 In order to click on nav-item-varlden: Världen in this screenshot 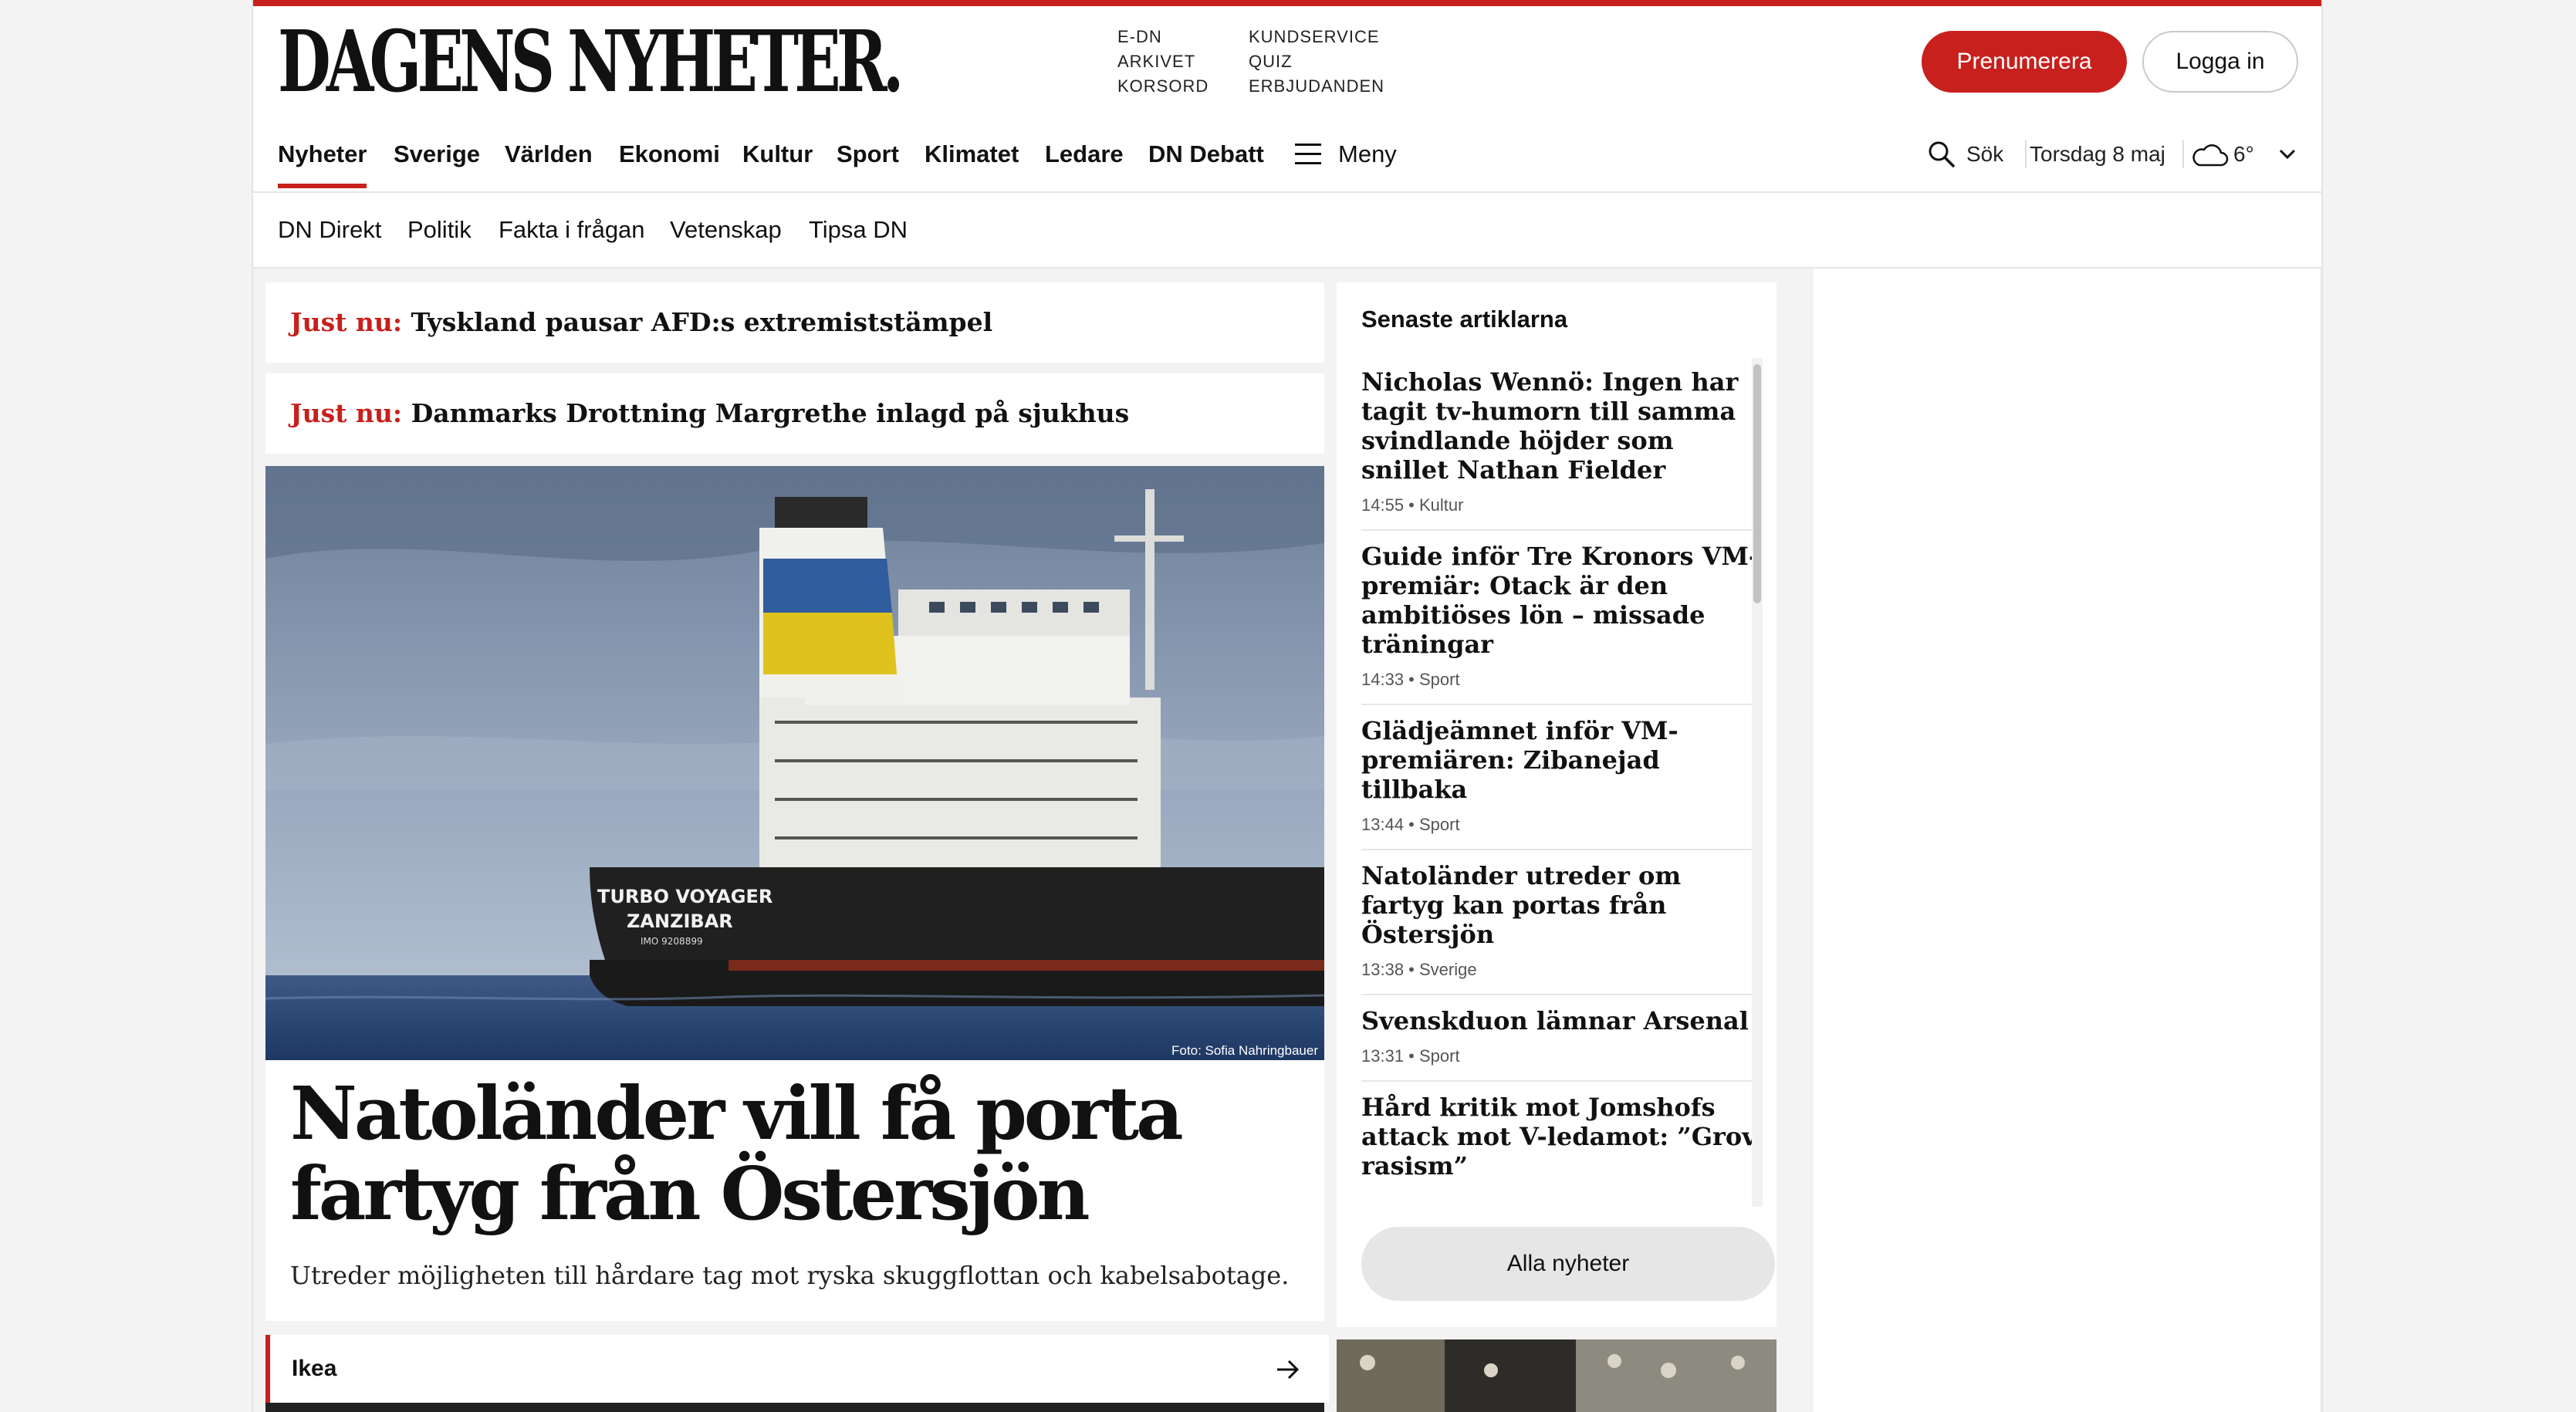, I will do `click(549, 154)`.